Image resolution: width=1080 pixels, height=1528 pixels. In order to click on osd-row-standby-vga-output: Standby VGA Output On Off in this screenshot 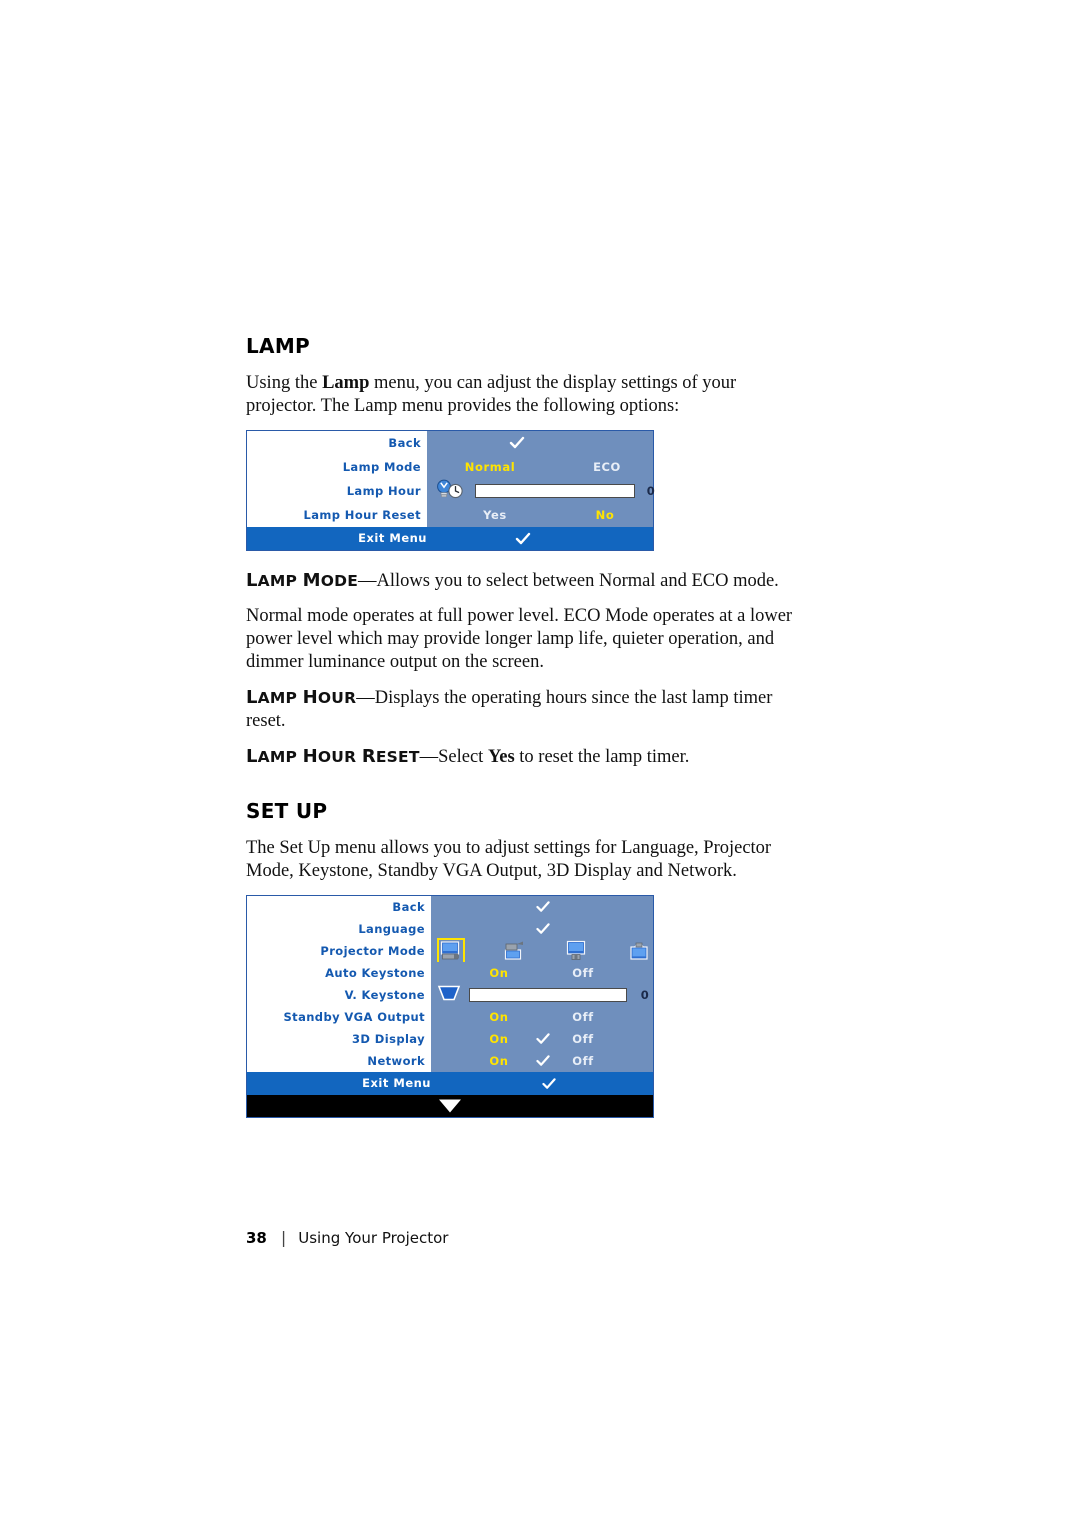, I will do `click(450, 1017)`.